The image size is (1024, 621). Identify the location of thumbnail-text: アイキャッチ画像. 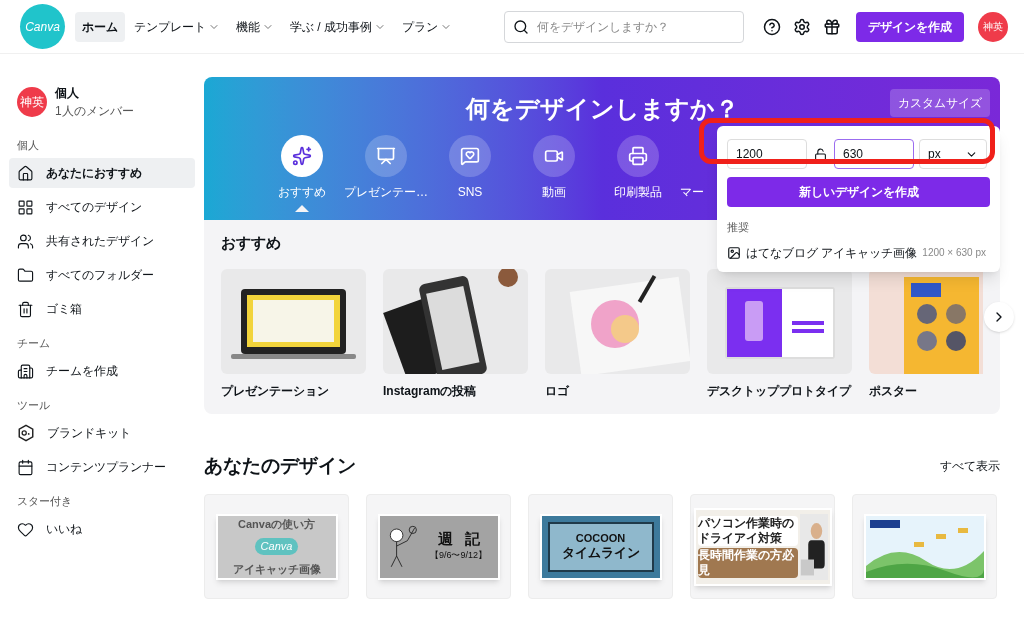
(276, 569).